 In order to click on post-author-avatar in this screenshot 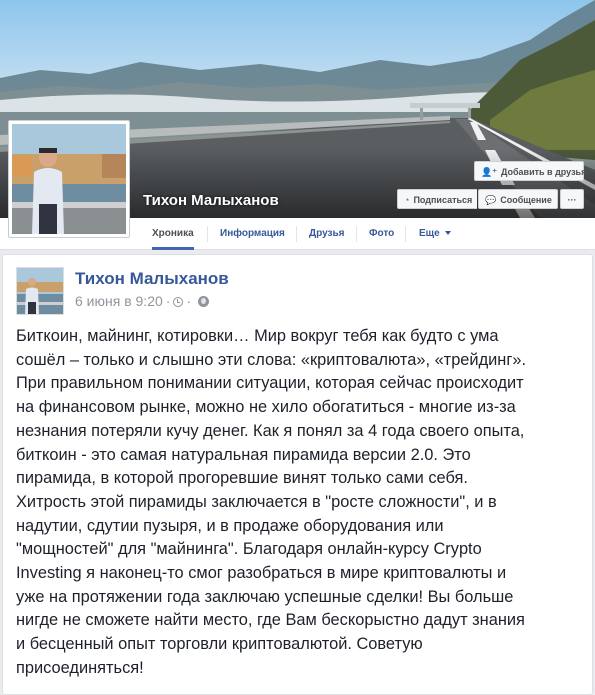, I will do `click(40, 291)`.